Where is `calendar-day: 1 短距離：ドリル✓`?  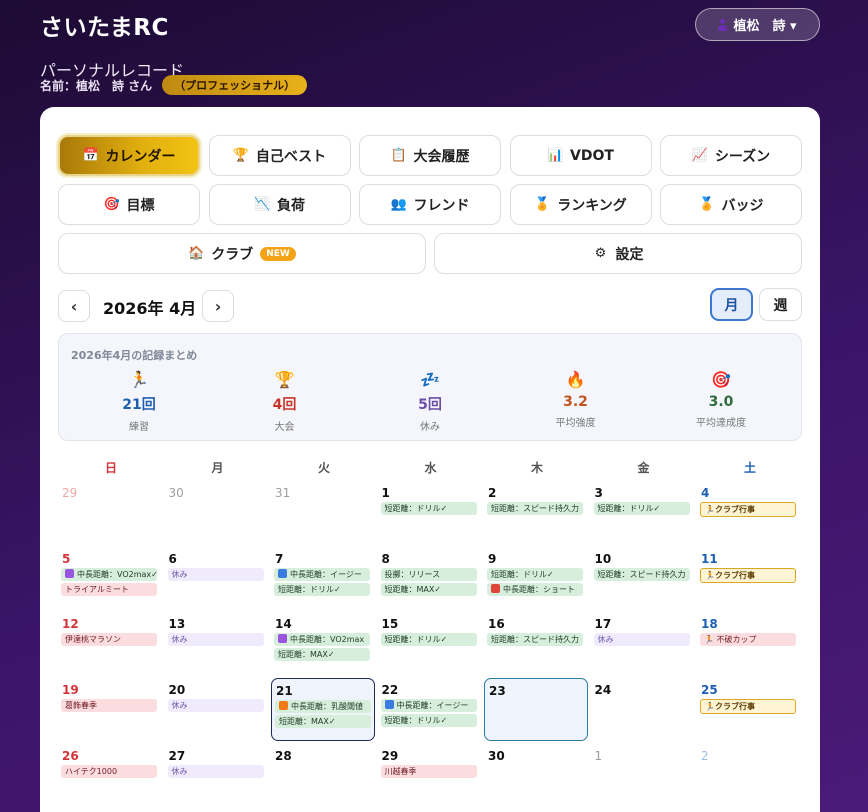
calendar-day: 1 短距離：ドリル✓ is located at coordinates (430, 512).